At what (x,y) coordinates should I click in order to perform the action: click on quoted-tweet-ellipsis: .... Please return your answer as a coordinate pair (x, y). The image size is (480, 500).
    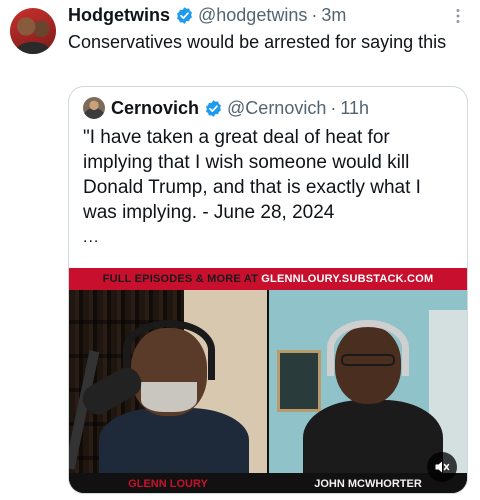
    Looking at the image, I should click on (91, 237).